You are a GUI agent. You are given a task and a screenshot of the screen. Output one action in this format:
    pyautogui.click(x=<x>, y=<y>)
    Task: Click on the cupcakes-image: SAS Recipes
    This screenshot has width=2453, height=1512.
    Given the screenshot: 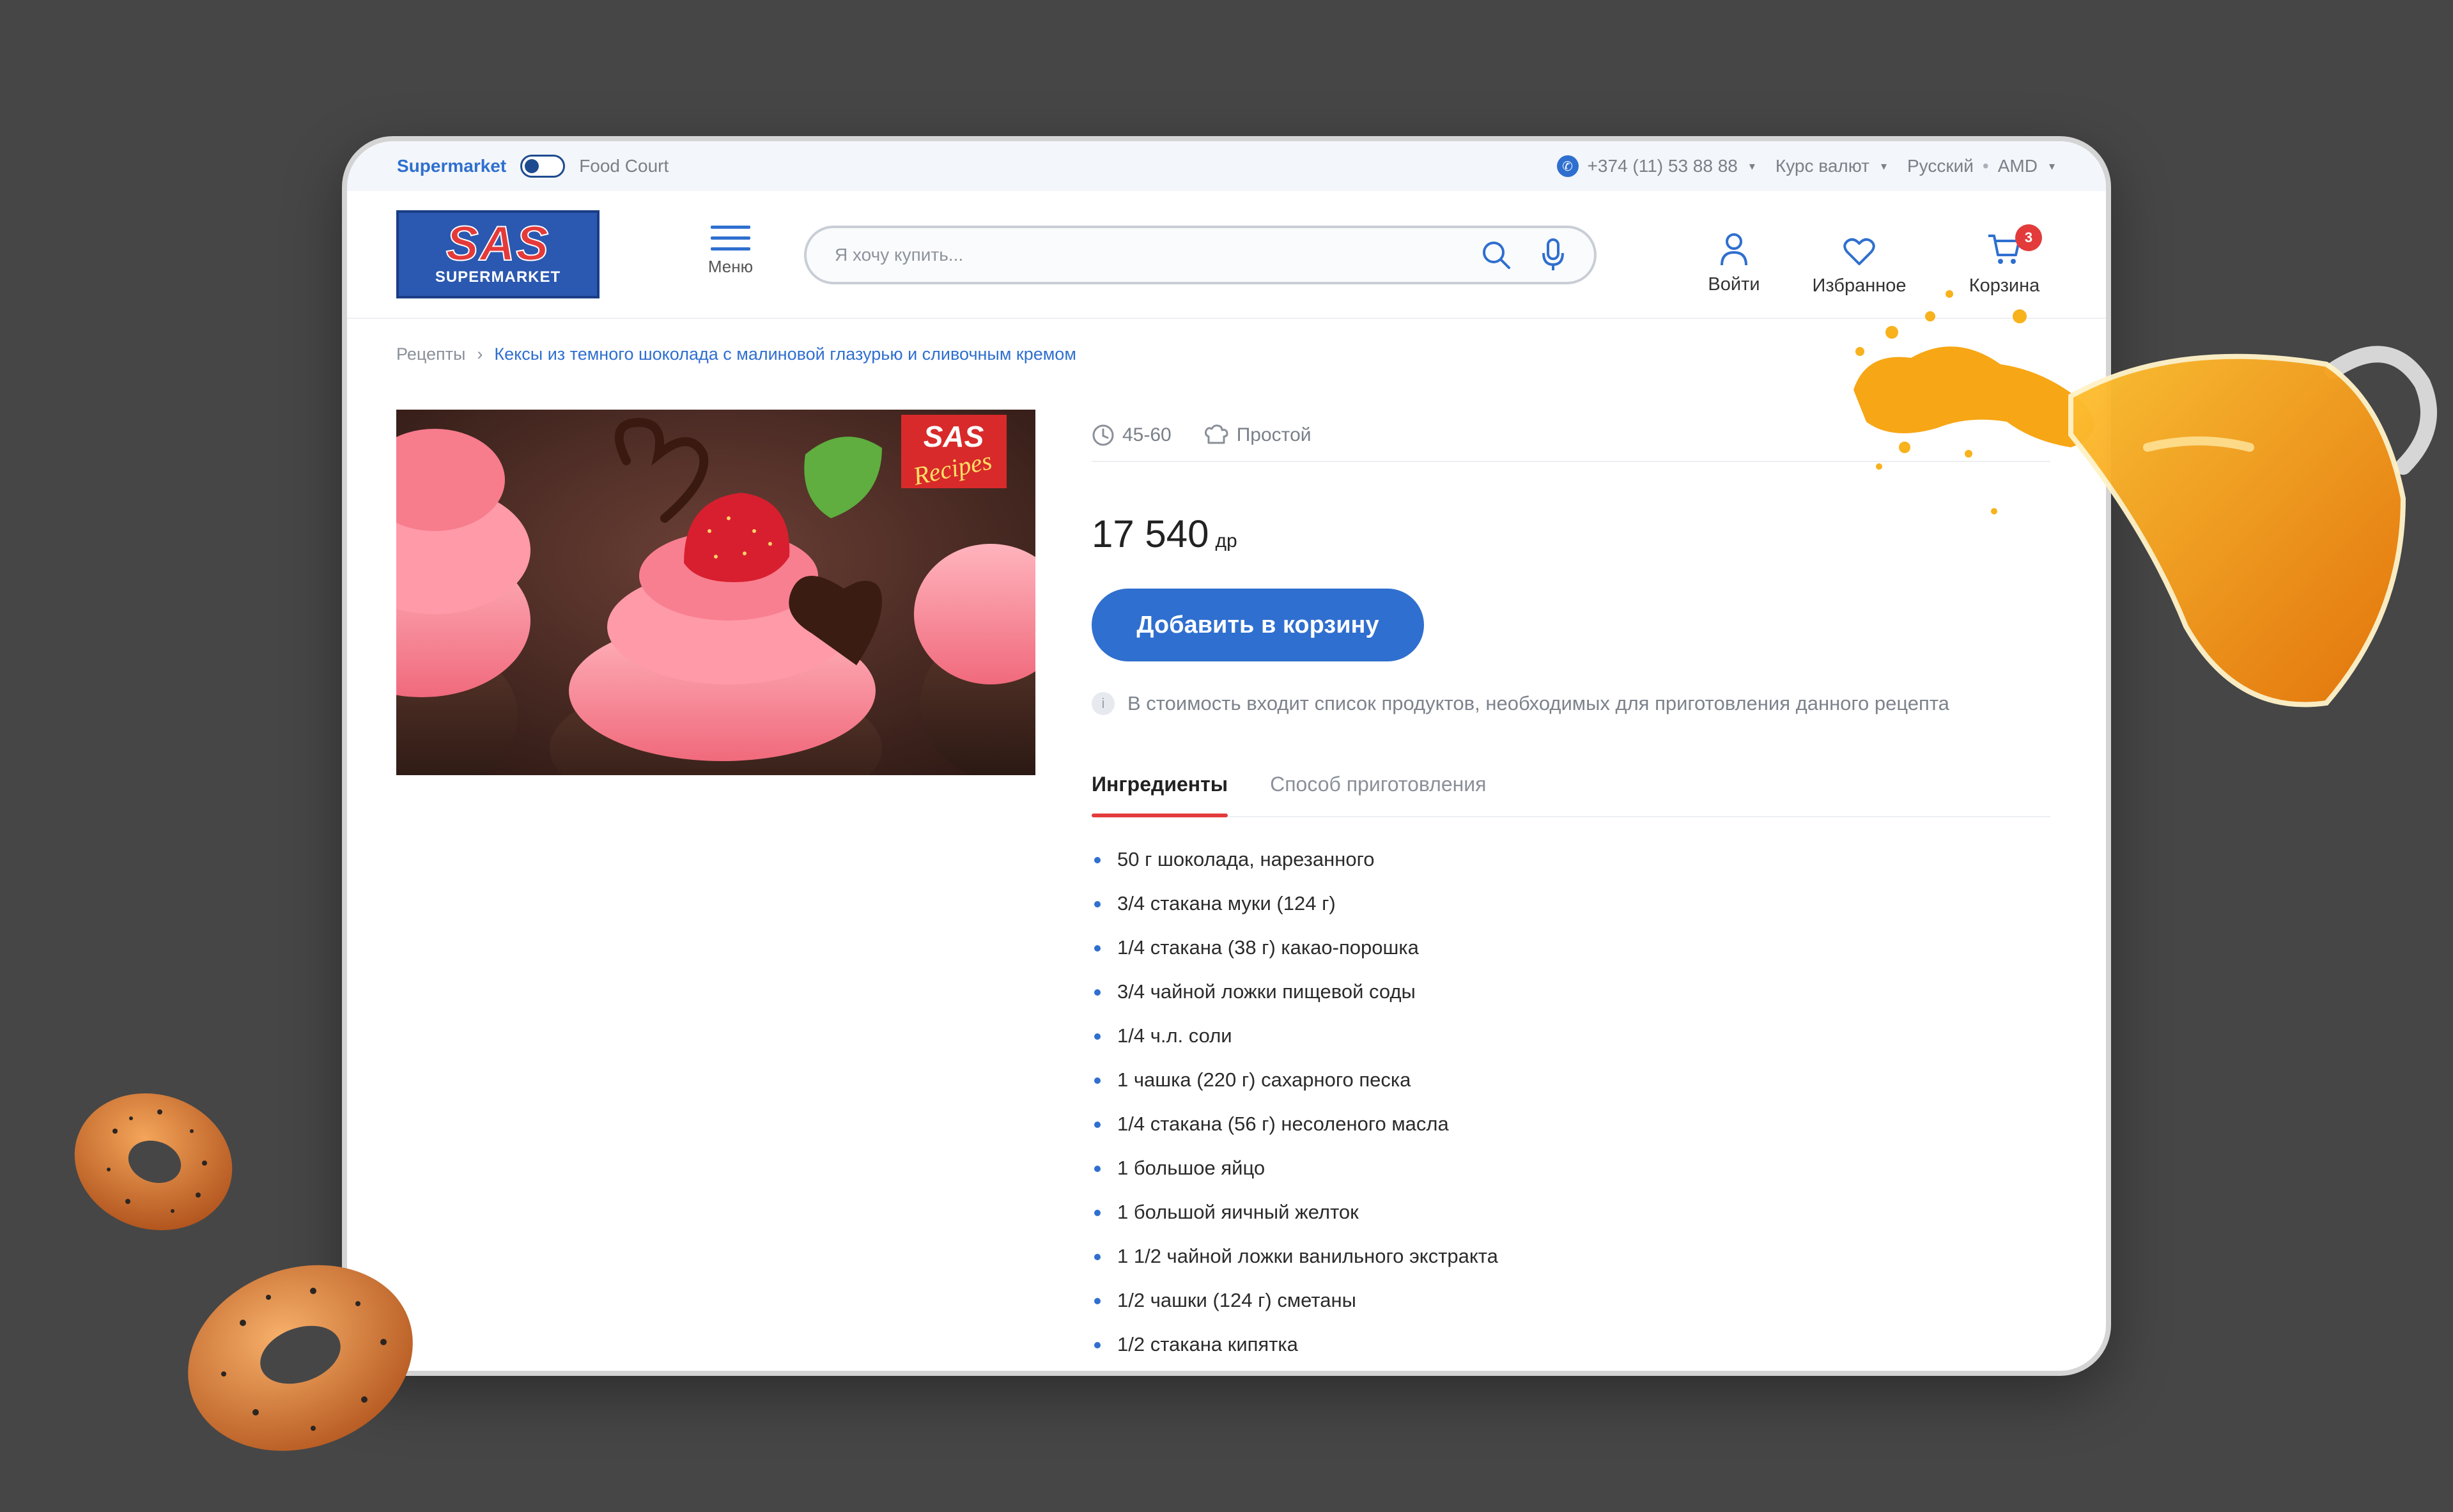 What is the action you would take?
    pyautogui.click(x=715, y=593)
    